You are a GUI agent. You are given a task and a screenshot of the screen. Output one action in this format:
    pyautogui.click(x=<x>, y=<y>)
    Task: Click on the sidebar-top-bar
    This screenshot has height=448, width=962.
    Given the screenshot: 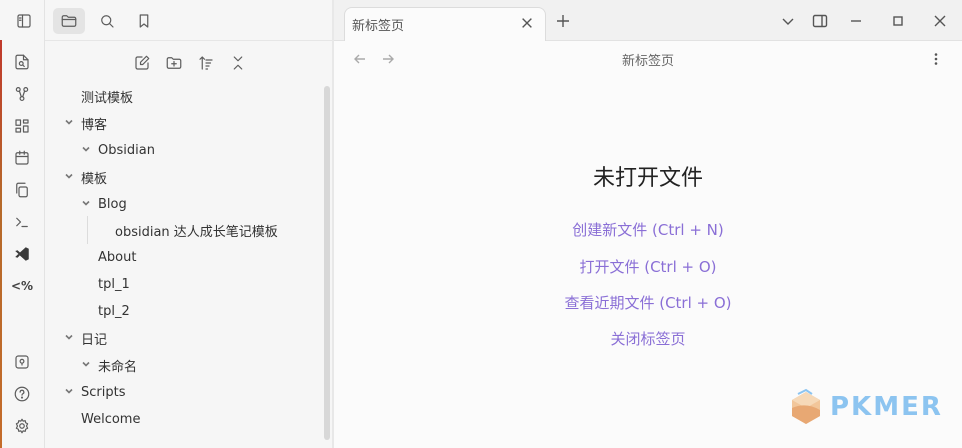 What is the action you would take?
    pyautogui.click(x=188, y=20)
    